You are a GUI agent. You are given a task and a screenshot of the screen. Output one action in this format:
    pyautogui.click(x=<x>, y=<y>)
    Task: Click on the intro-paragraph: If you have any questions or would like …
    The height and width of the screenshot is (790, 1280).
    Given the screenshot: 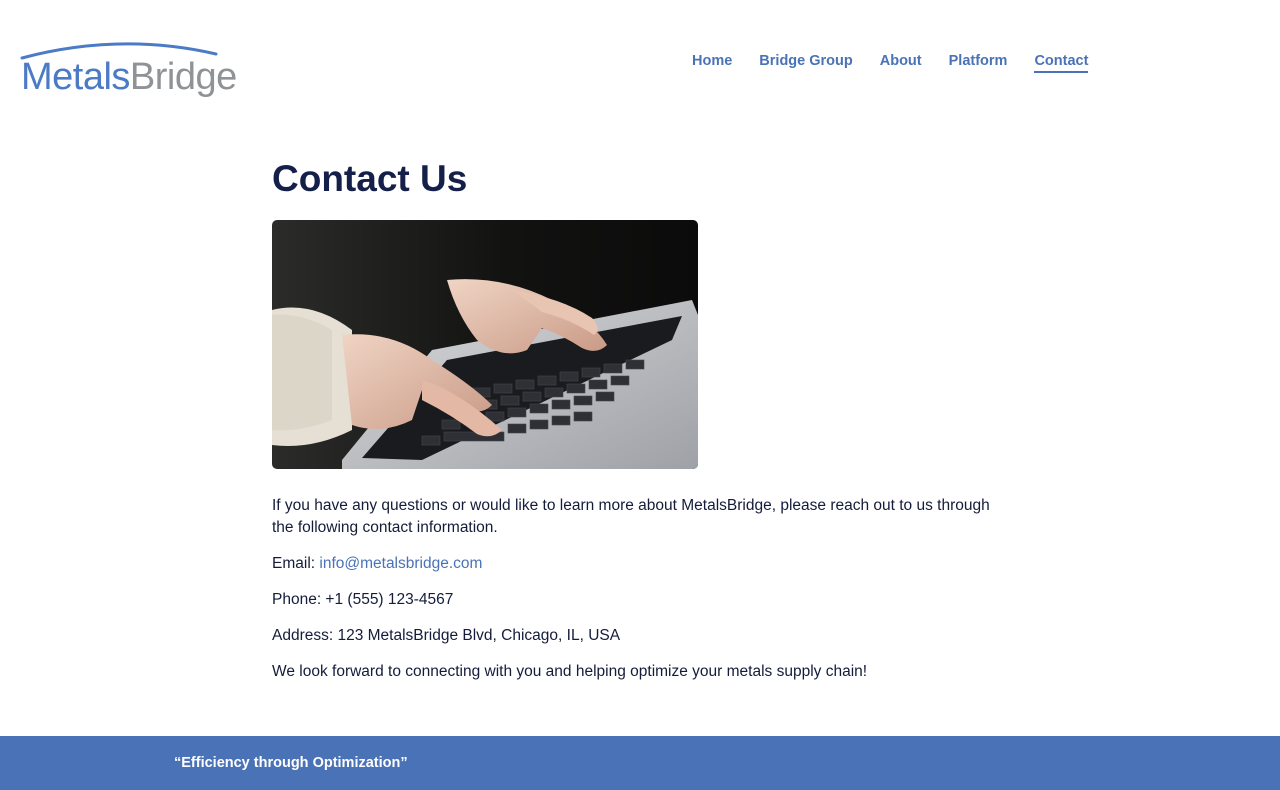 What is the action you would take?
    pyautogui.click(x=631, y=516)
    